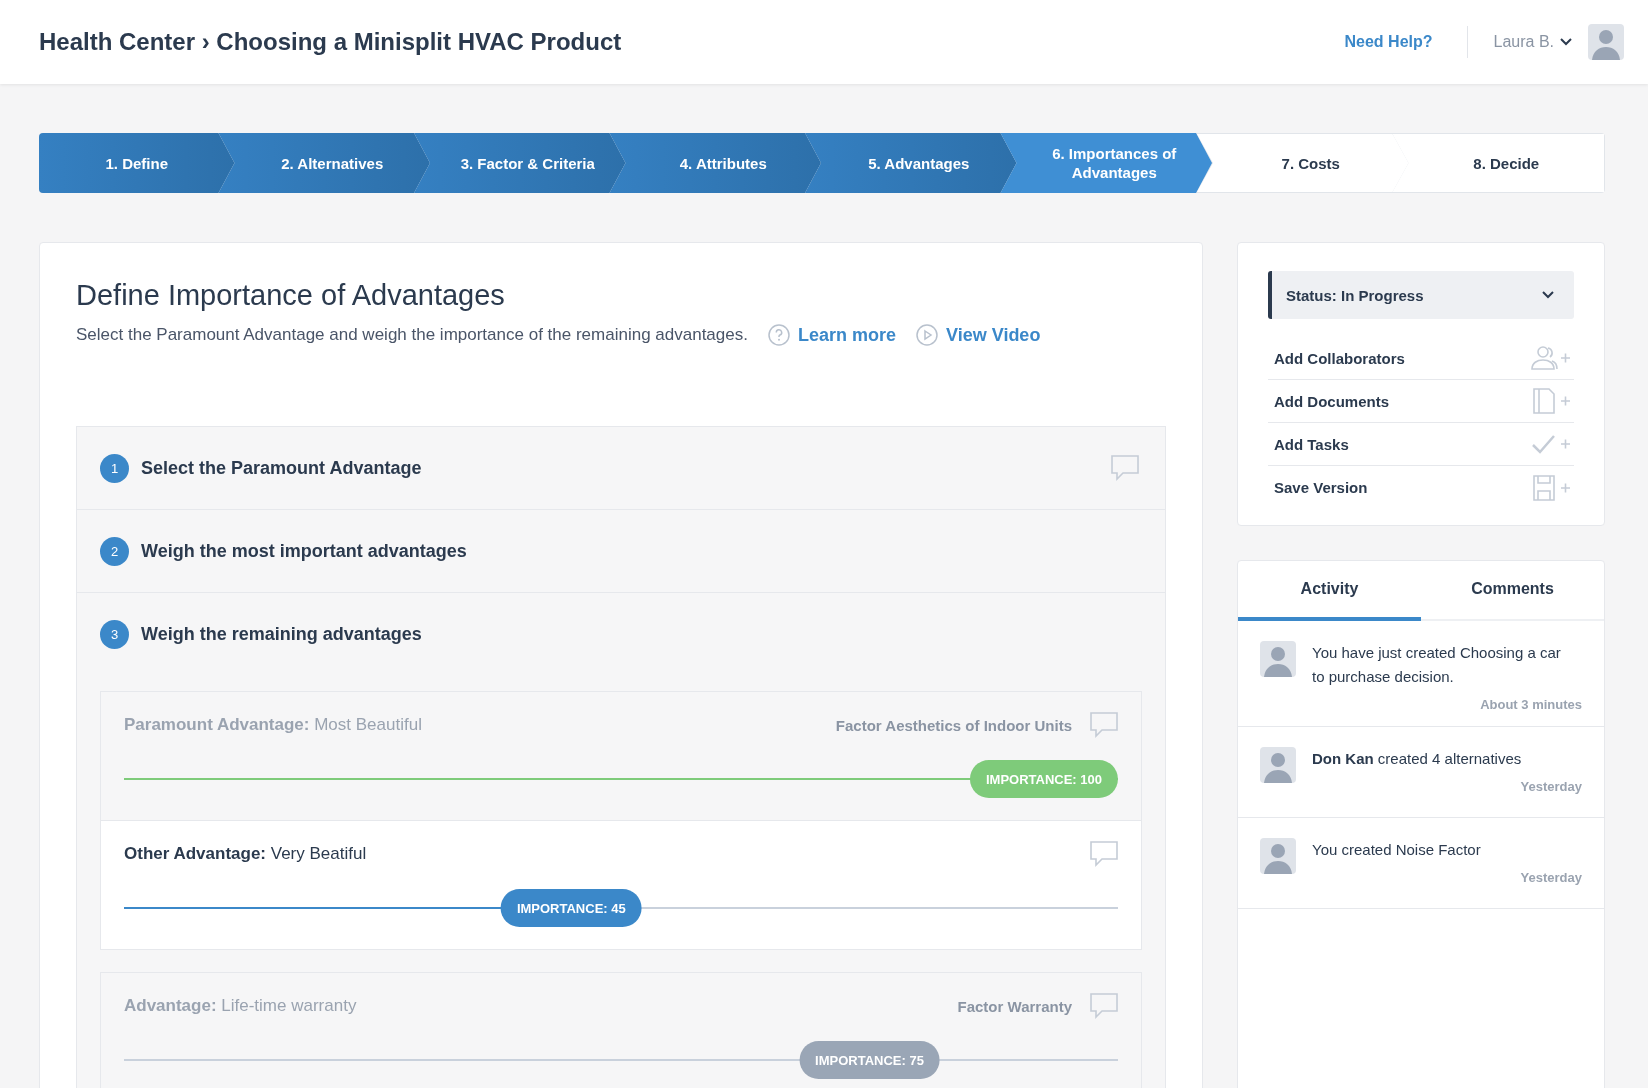 The height and width of the screenshot is (1088, 1648). I want to click on panel-tab: Activity, so click(1329, 591).